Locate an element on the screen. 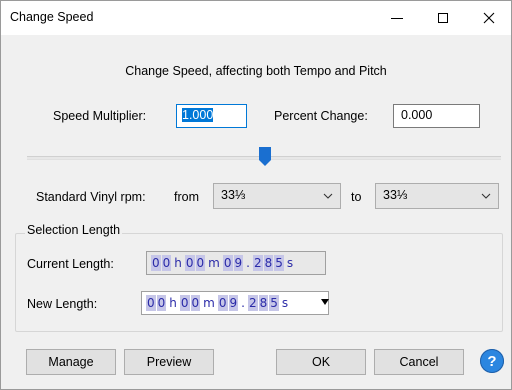 This screenshot has height=390, width=512. help-button: ? is located at coordinates (492, 361).